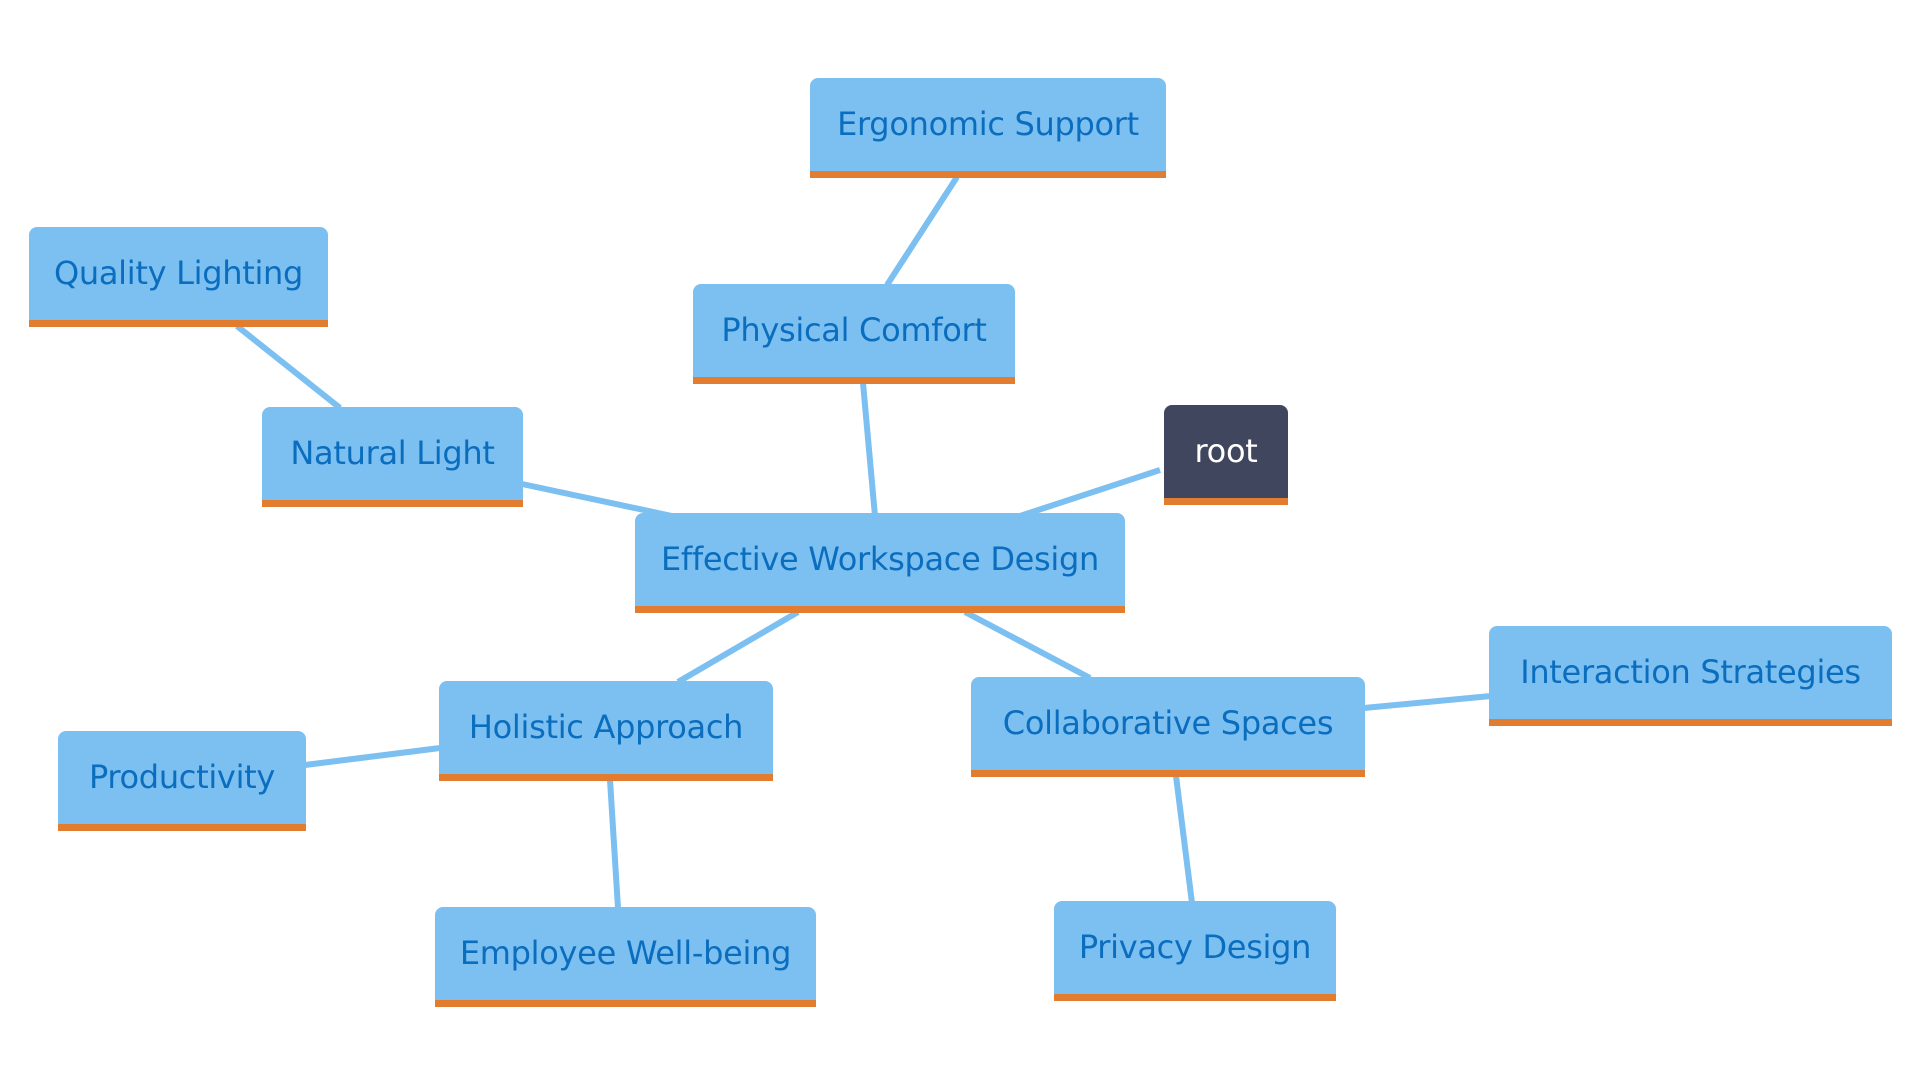 The width and height of the screenshot is (1920, 1080). Describe the element at coordinates (182, 776) in the screenshot. I see `node-label: Productivity` at that location.